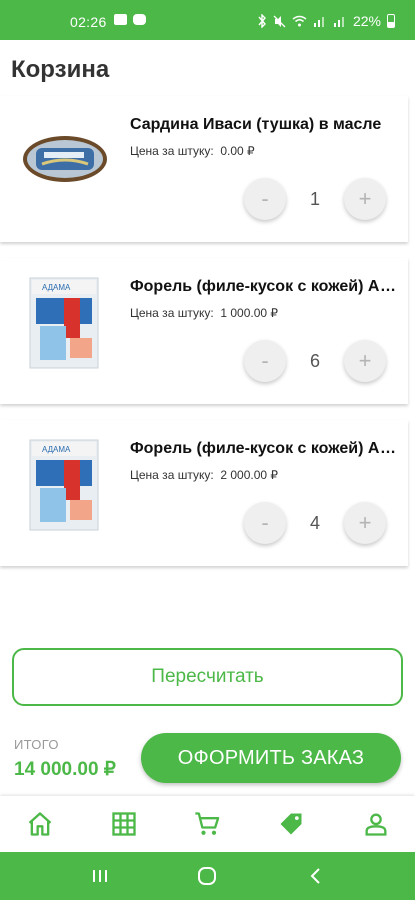 Image resolution: width=415 pixels, height=900 pixels. I want to click on bluetooth-icon, so click(262, 21).